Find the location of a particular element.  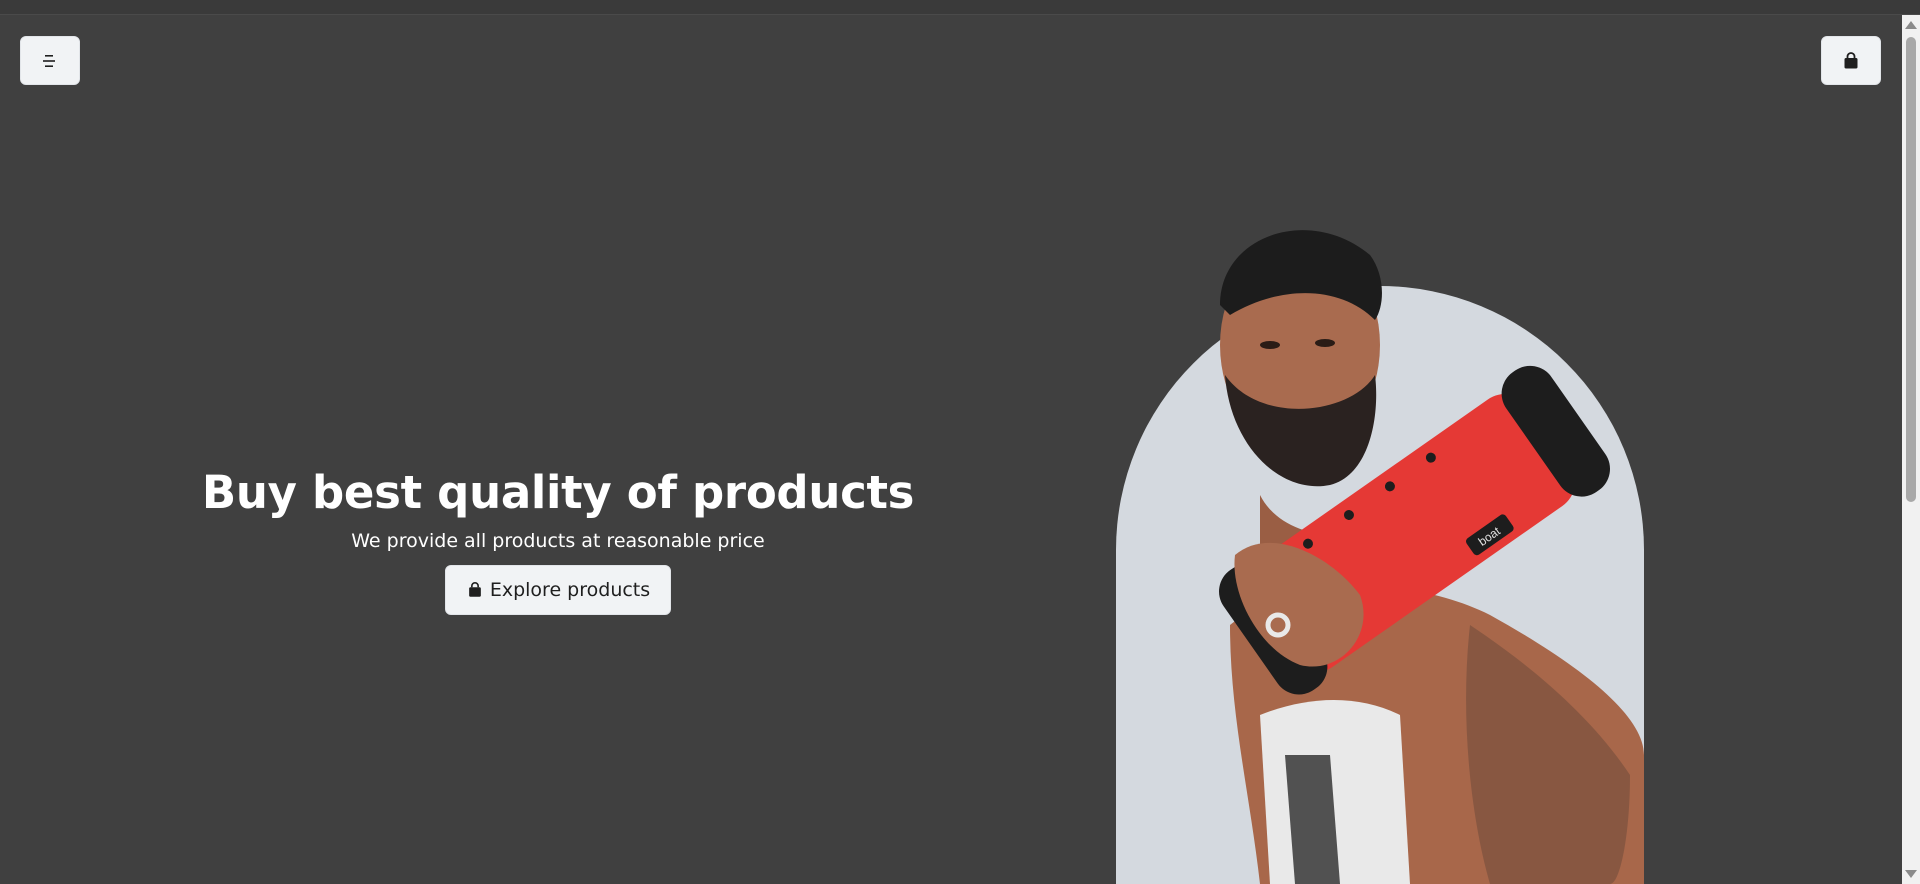

scrollbar-thumb is located at coordinates (1911, 269).